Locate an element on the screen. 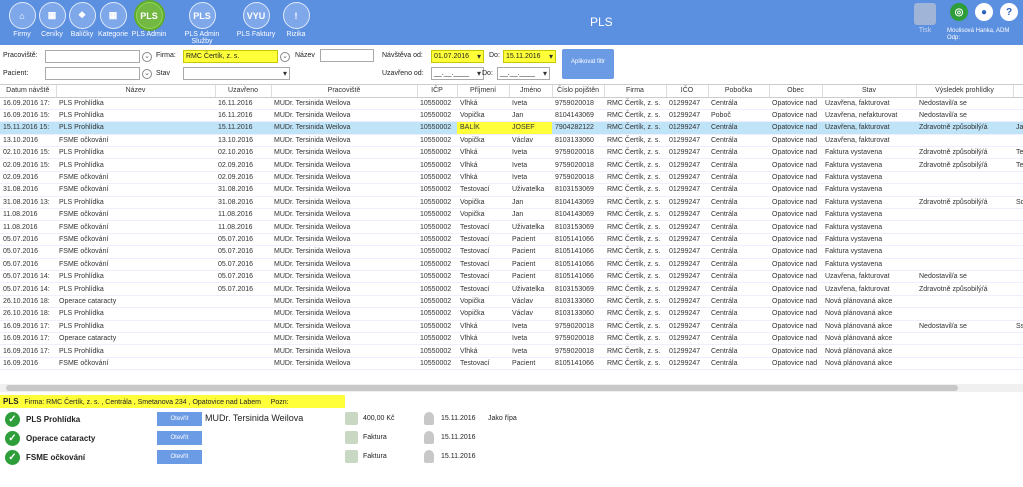  toolbar-button-3: ▦ Kategorie is located at coordinates (113, 20).